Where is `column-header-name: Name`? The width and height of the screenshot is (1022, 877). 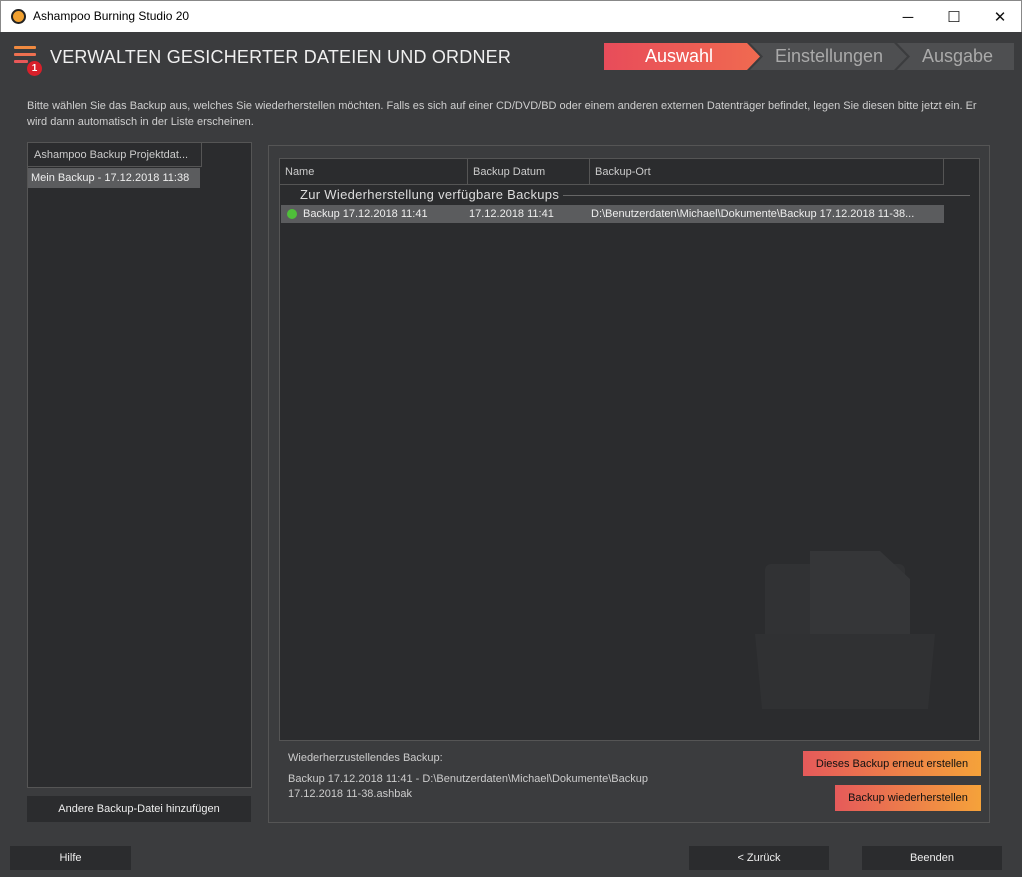
column-header-name: Name is located at coordinates (374, 172).